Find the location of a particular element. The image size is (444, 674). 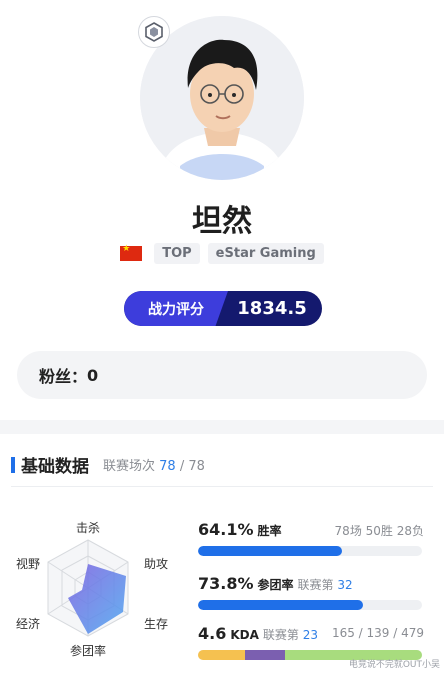

kda-rank-label: 联赛第 is located at coordinates (280, 635).